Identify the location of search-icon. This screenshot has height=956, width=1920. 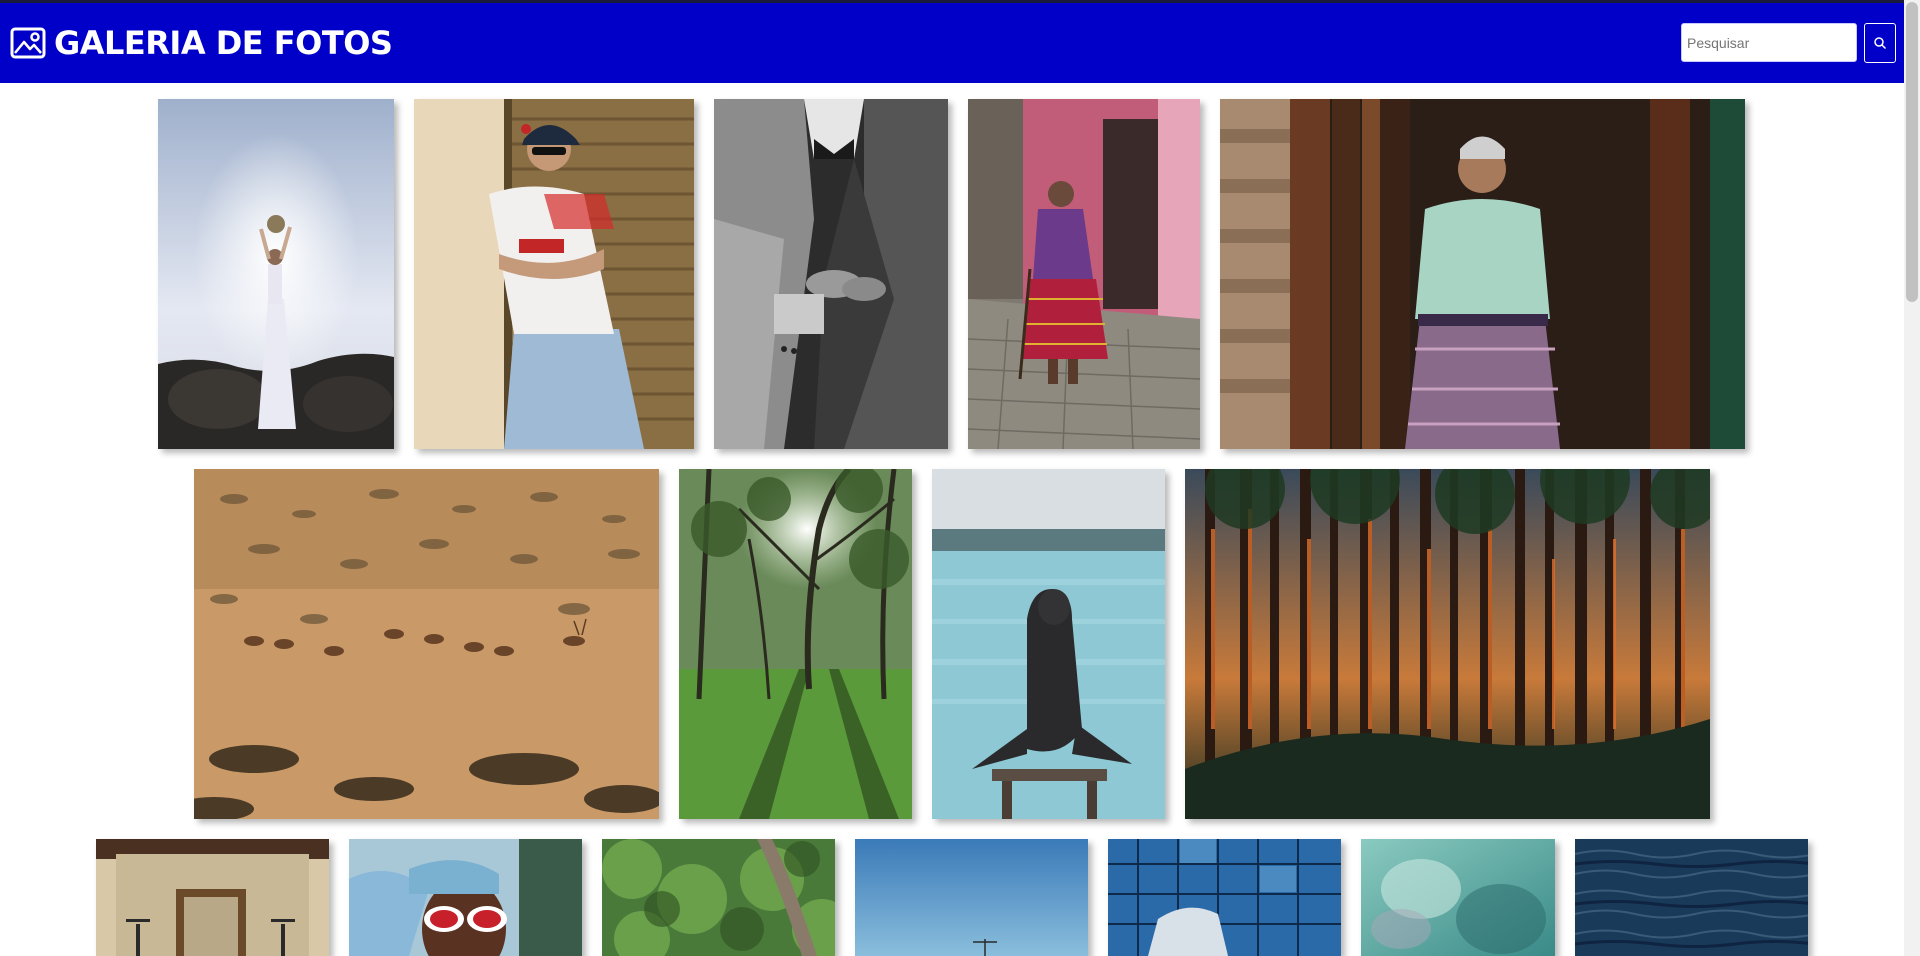
(1880, 43).